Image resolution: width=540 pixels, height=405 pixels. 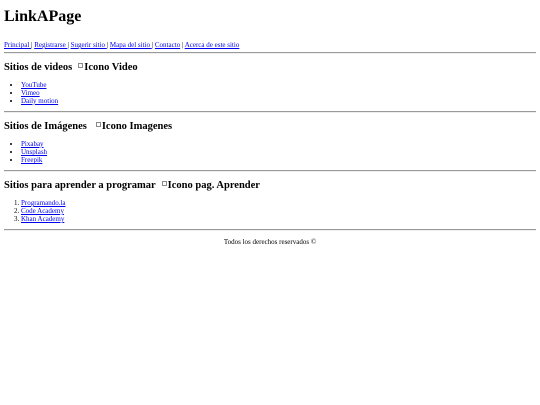 What do you see at coordinates (32, 144) in the screenshot?
I see `link-pixabay: Pixabay` at bounding box center [32, 144].